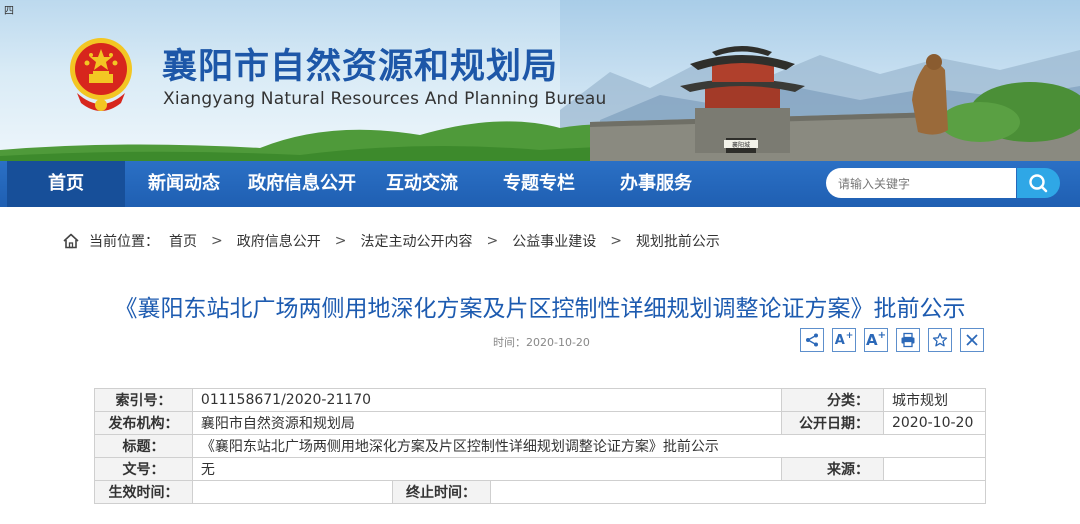  I want to click on national-emblem-icon, so click(101, 74).